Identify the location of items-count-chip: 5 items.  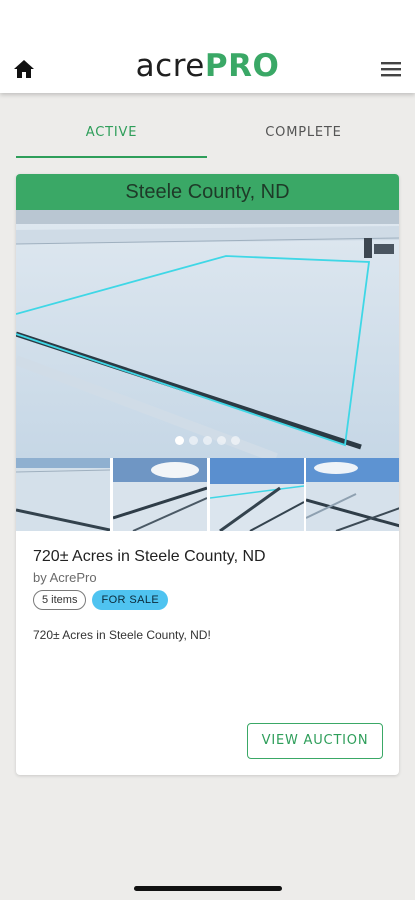
(60, 600).